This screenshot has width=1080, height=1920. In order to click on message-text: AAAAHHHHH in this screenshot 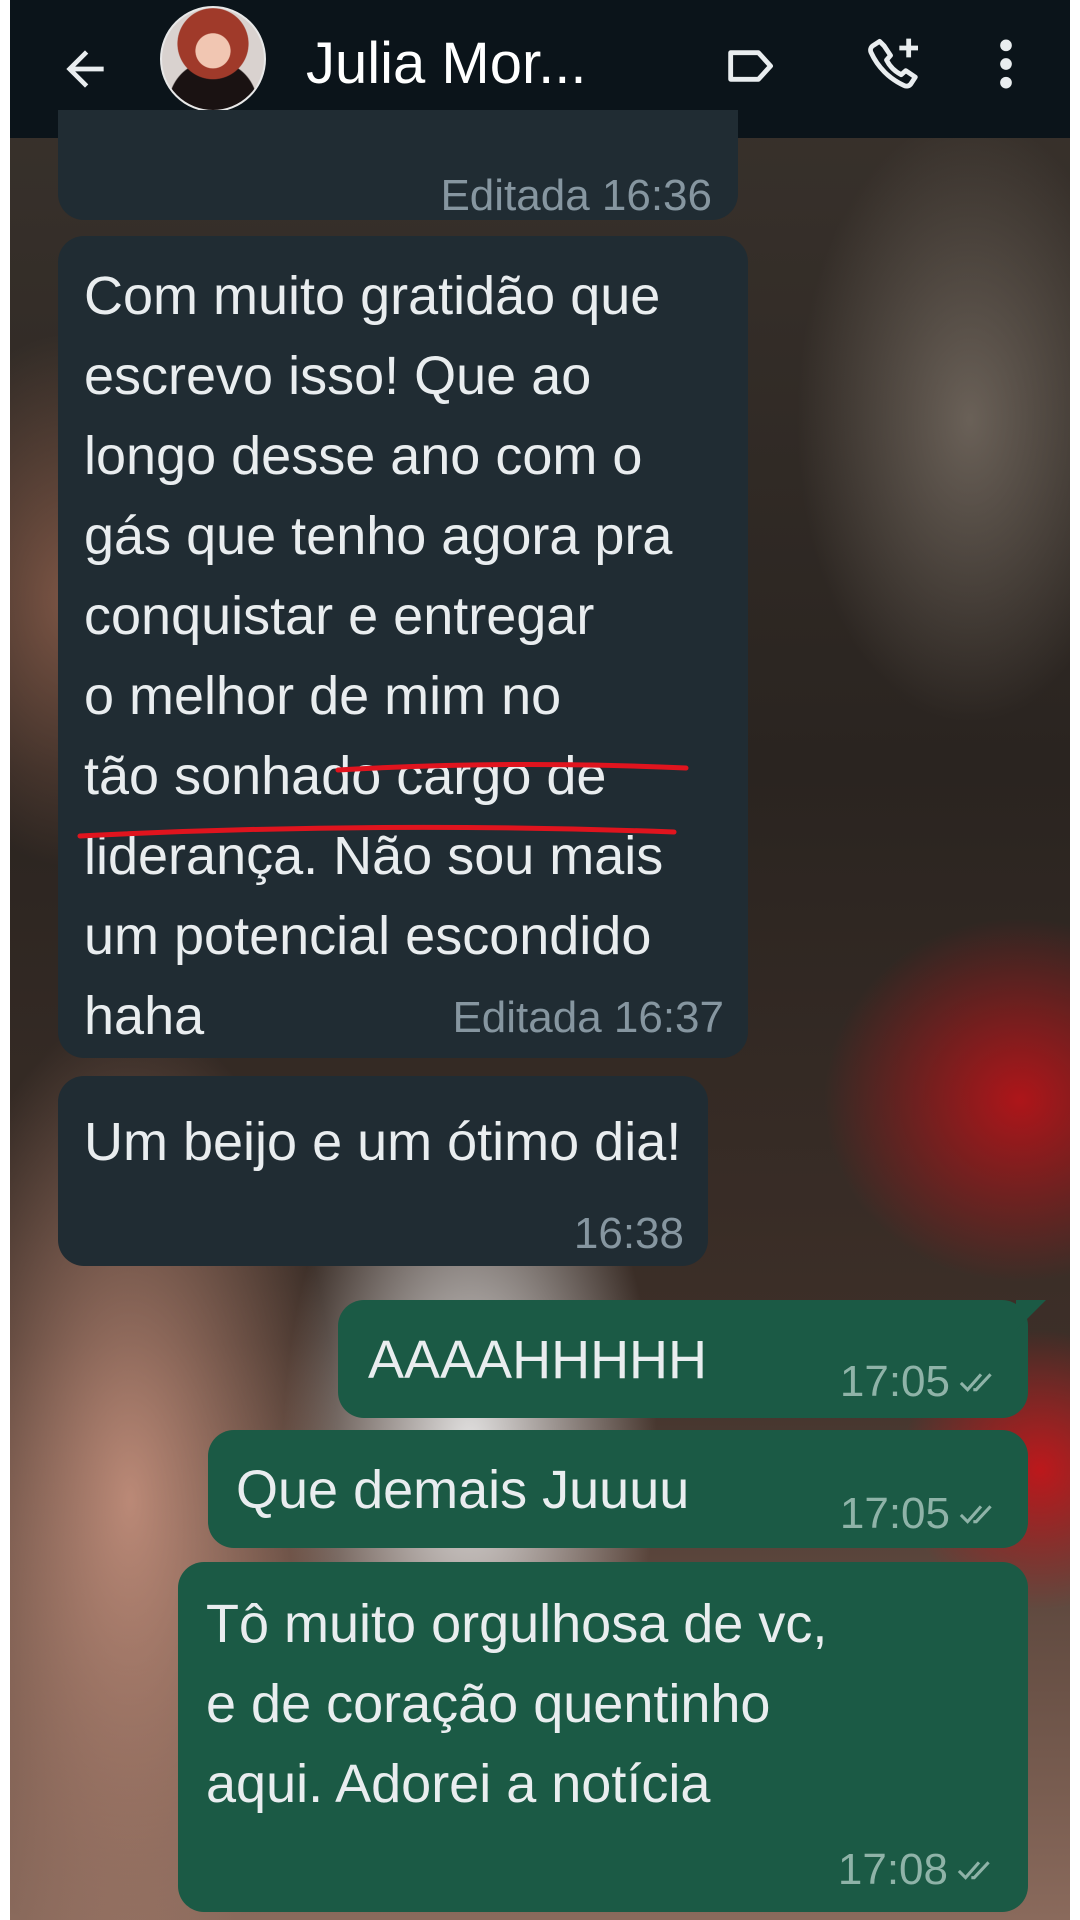, I will do `click(538, 1360)`.